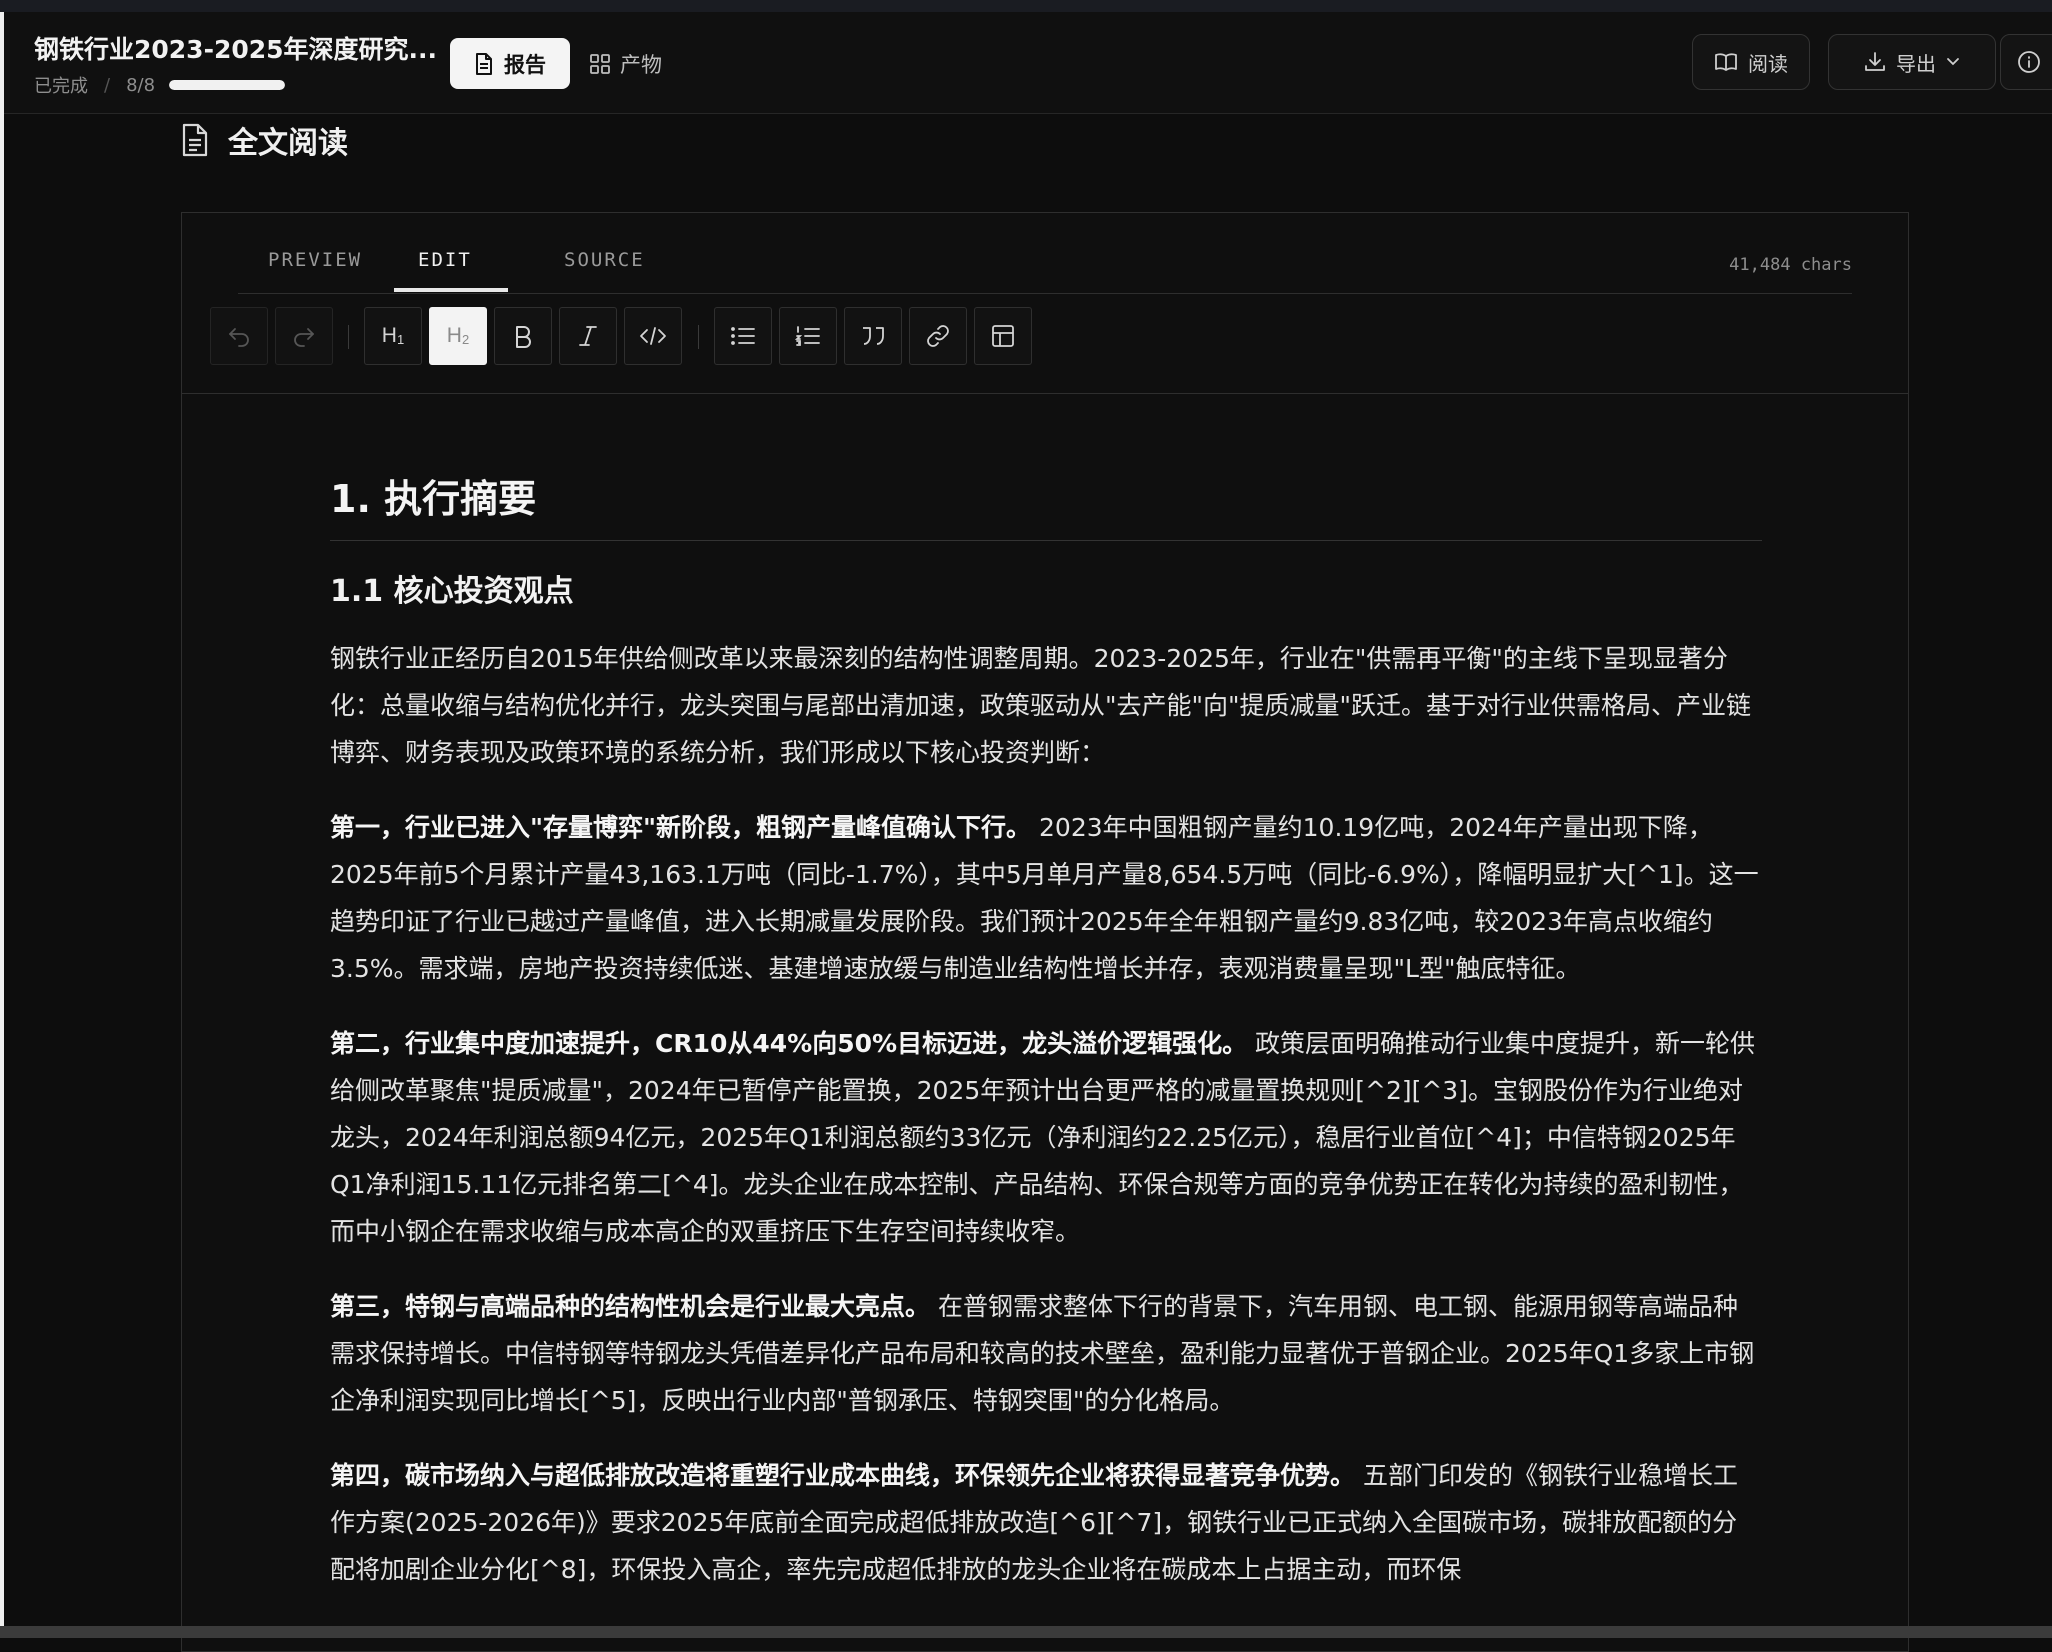 This screenshot has height=1652, width=2052. What do you see at coordinates (789, 1044) in the screenshot?
I see `doc-paragraph-lead: 第二，行业集中度加速提升，CR10从44%向50%目标迈进，龙头溢价逻辑强化。` at bounding box center [789, 1044].